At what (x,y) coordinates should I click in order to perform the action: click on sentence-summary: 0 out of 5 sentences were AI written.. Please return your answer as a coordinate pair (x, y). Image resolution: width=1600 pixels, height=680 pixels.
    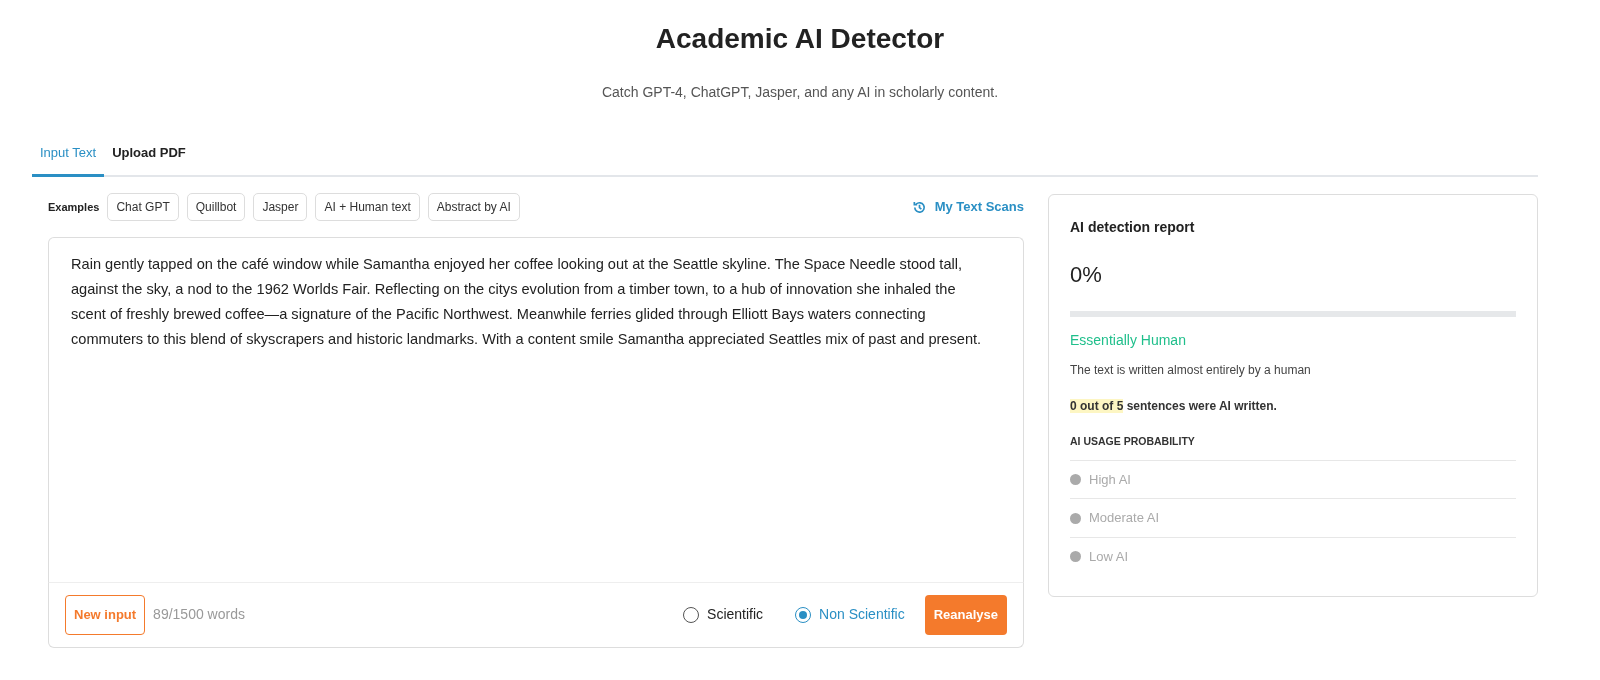
    Looking at the image, I should click on (1174, 407).